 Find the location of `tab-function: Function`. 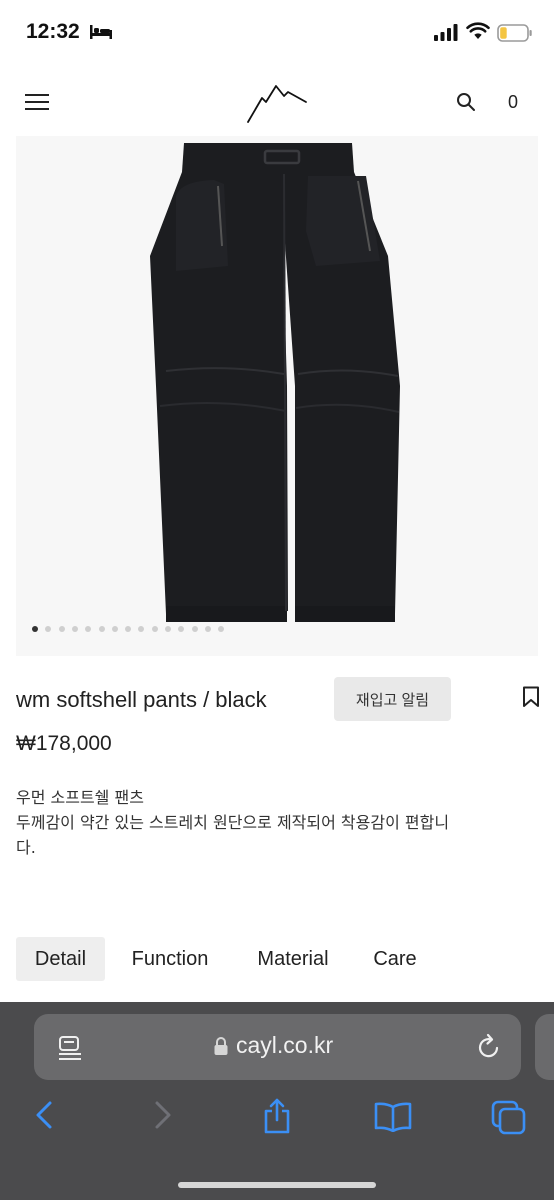

tab-function: Function is located at coordinates (170, 959).